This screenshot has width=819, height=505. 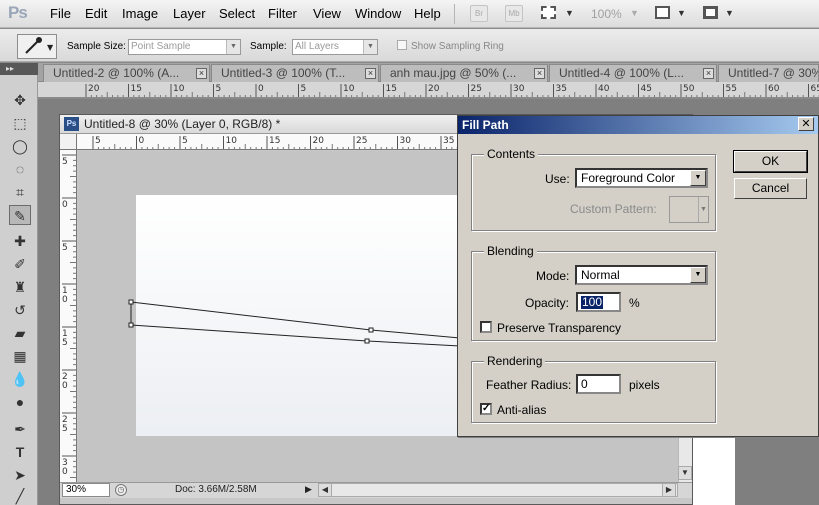 What do you see at coordinates (613, 209) in the screenshot?
I see `custom-pattern-label: Custom Pattern:` at bounding box center [613, 209].